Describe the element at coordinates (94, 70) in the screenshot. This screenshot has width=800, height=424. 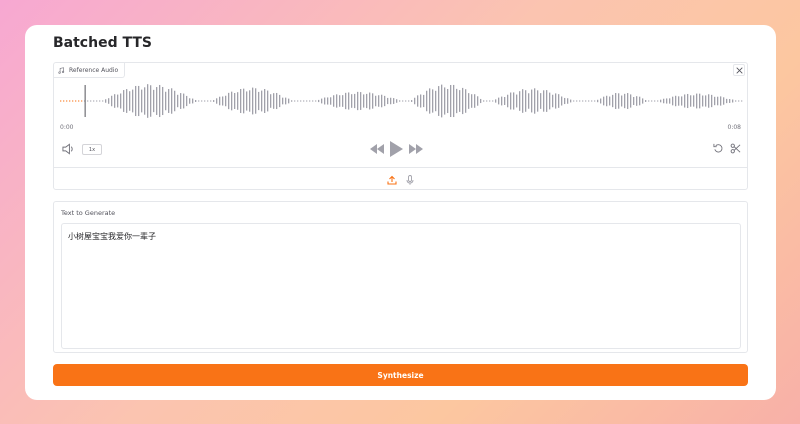
I see `reference-audio-label-text: Reference Audio` at that location.